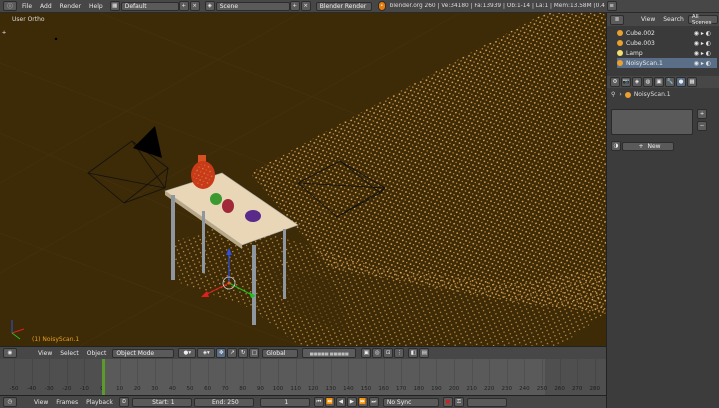  What do you see at coordinates (232, 353) in the screenshot?
I see `translate-icon: ↗` at bounding box center [232, 353].